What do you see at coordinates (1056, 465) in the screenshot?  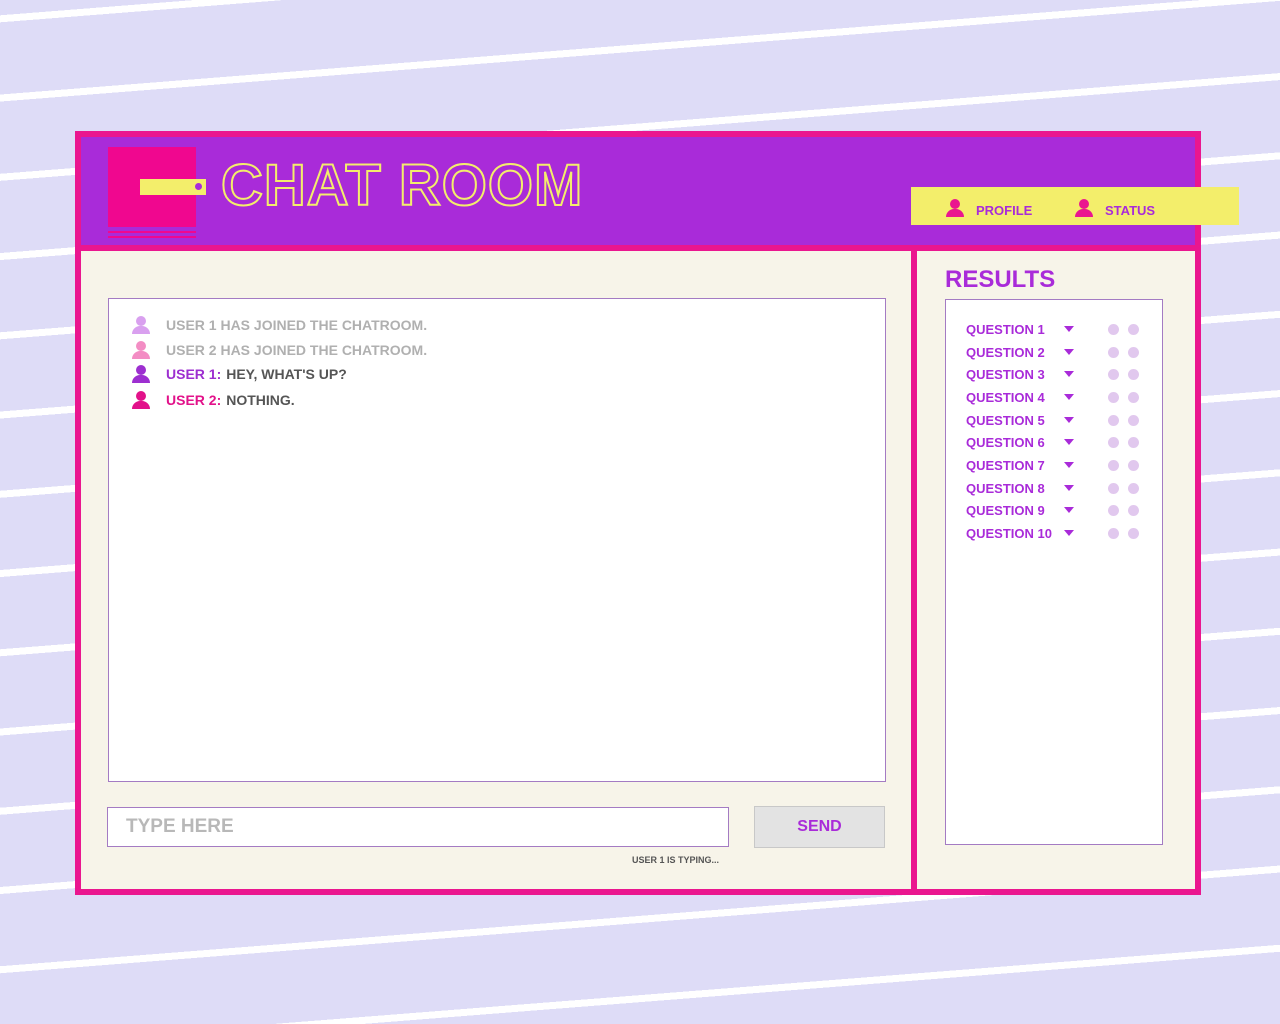 I see `question-row: QUESTION 7` at bounding box center [1056, 465].